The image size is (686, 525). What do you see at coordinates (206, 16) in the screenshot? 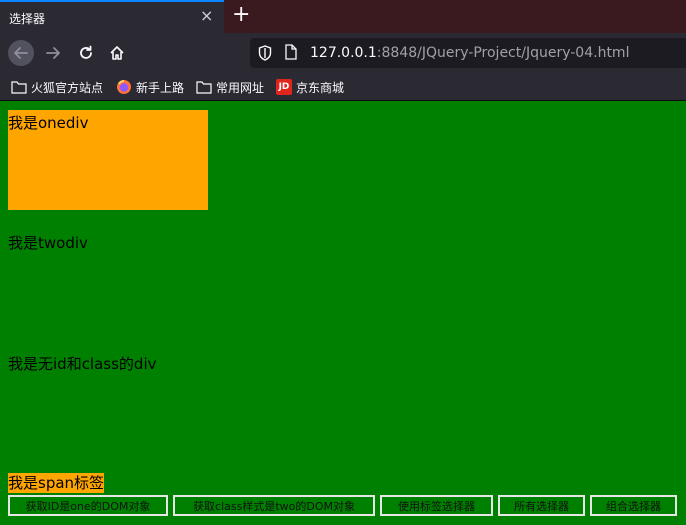
I see `close-tab-icon: ×` at bounding box center [206, 16].